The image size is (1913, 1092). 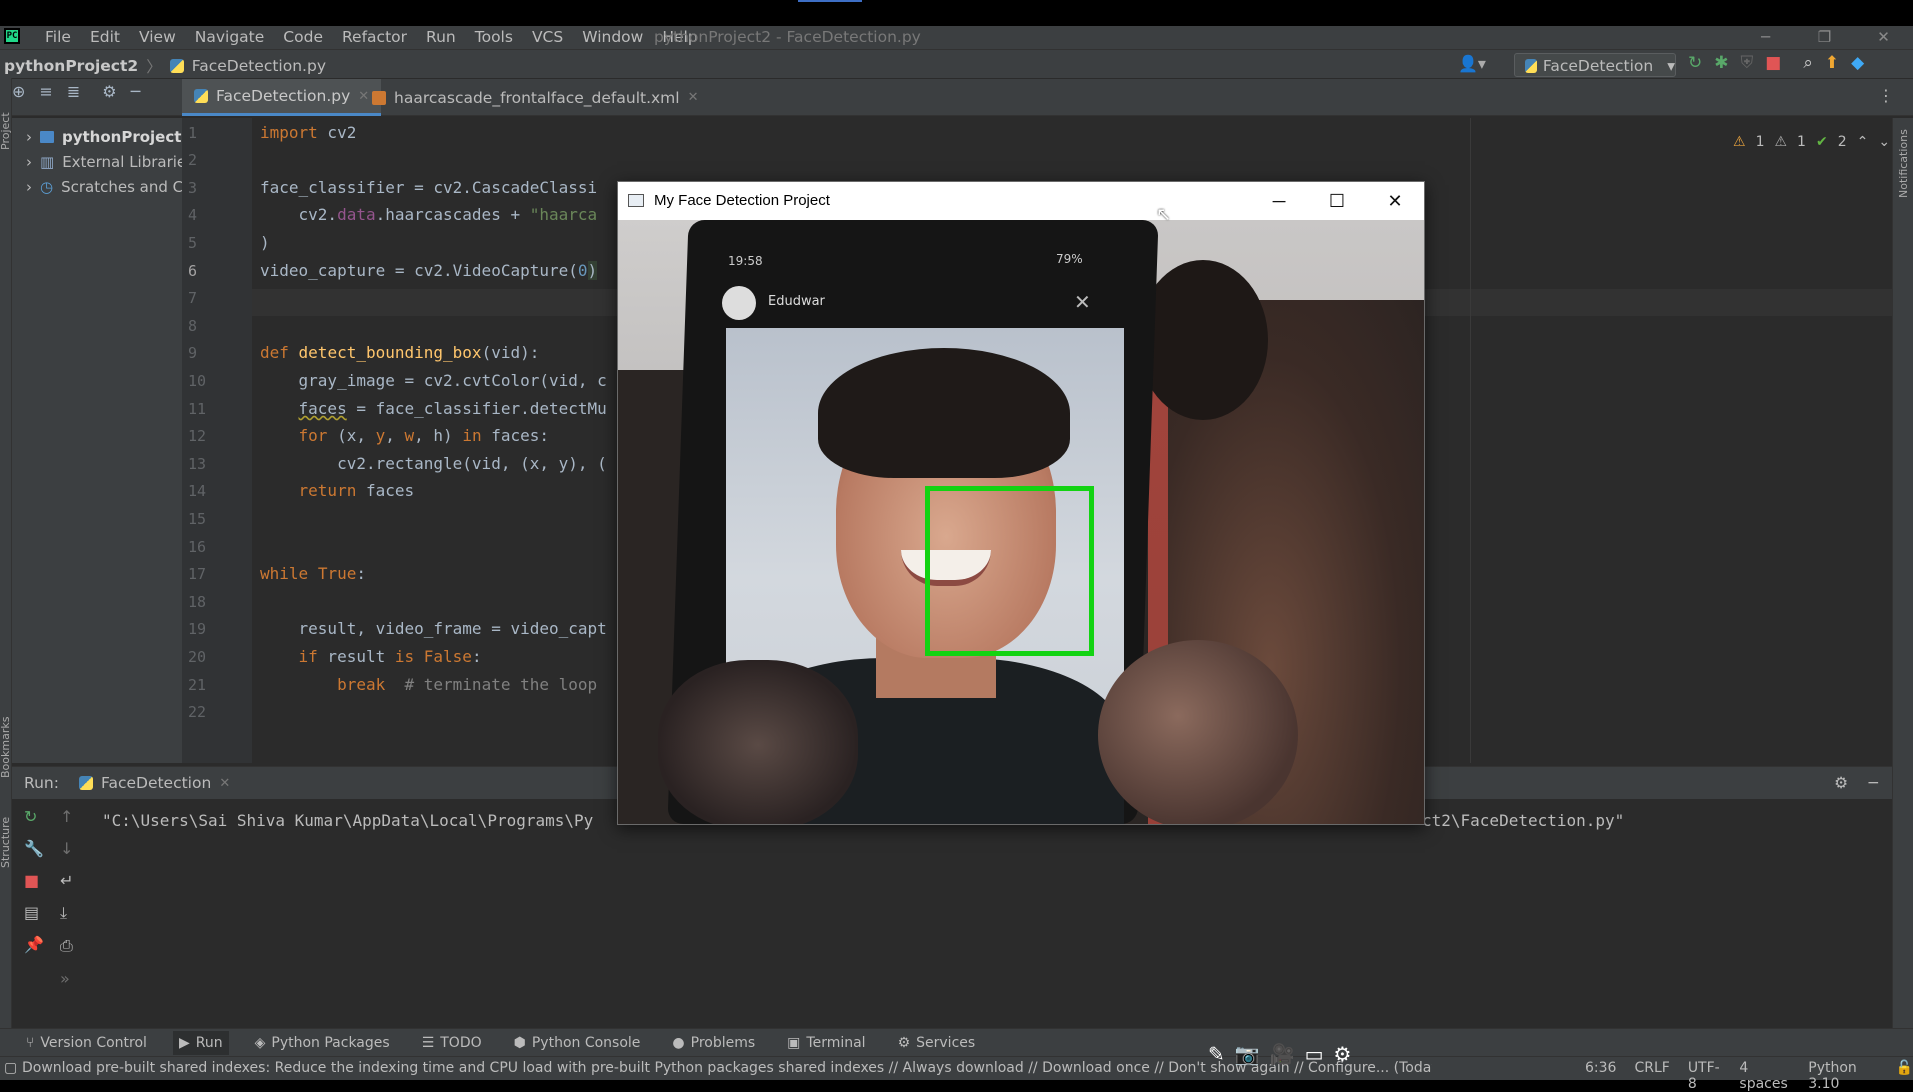 What do you see at coordinates (379, 97) in the screenshot?
I see `xml-file-icon` at bounding box center [379, 97].